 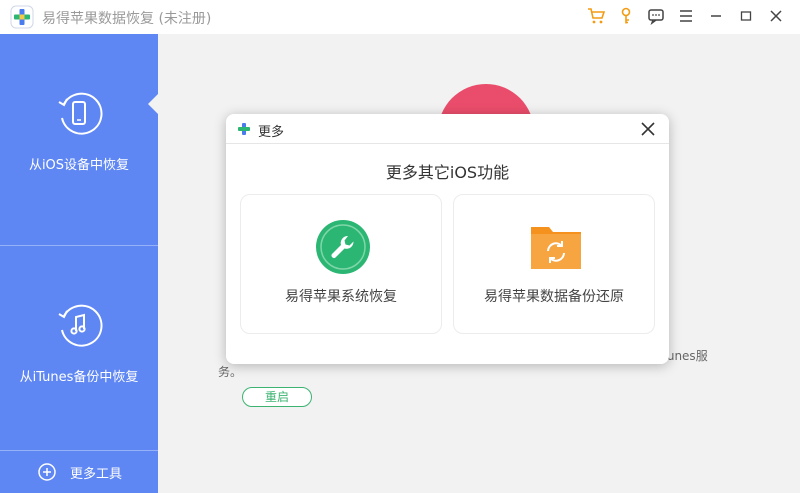 What do you see at coordinates (79, 165) in the screenshot?
I see `sidebar-item-label: 从iOS设备中恢复` at bounding box center [79, 165].